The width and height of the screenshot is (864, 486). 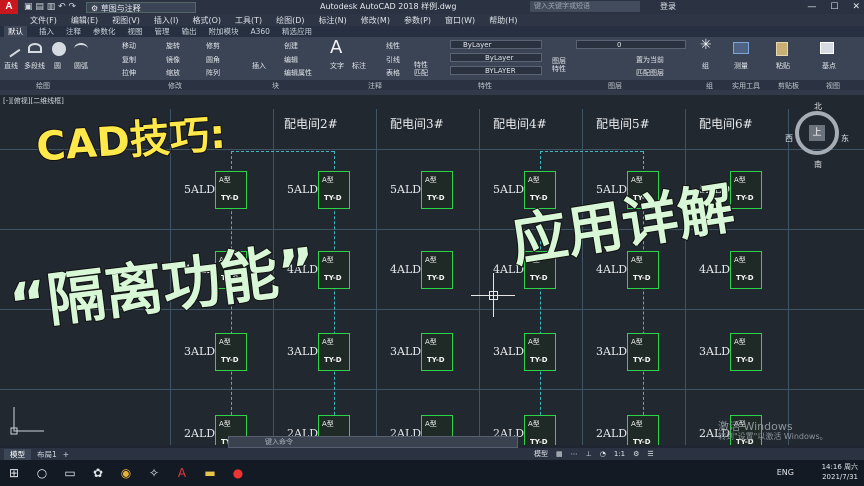 I want to click on menu-insert: 插入(I), so click(x=166, y=20).